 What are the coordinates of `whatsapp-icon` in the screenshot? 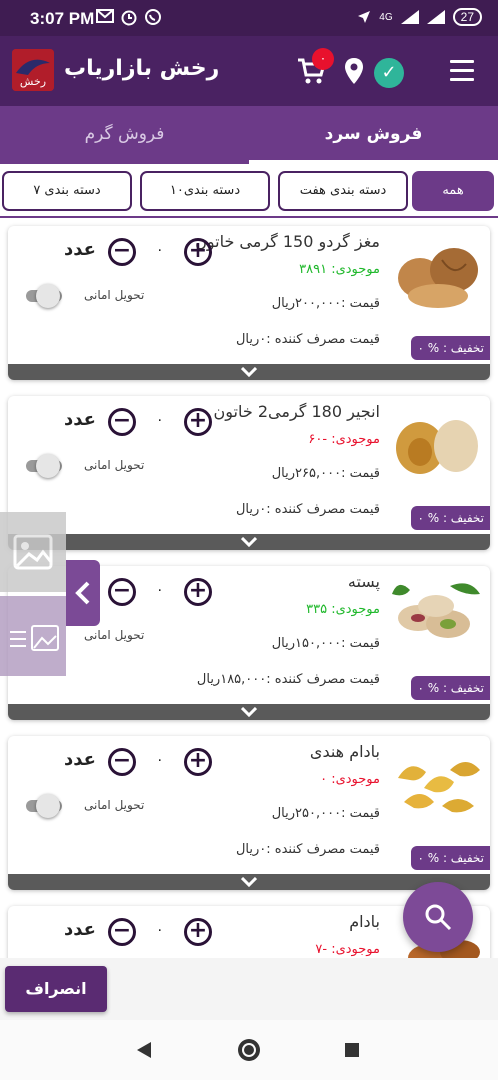 It's located at (153, 17).